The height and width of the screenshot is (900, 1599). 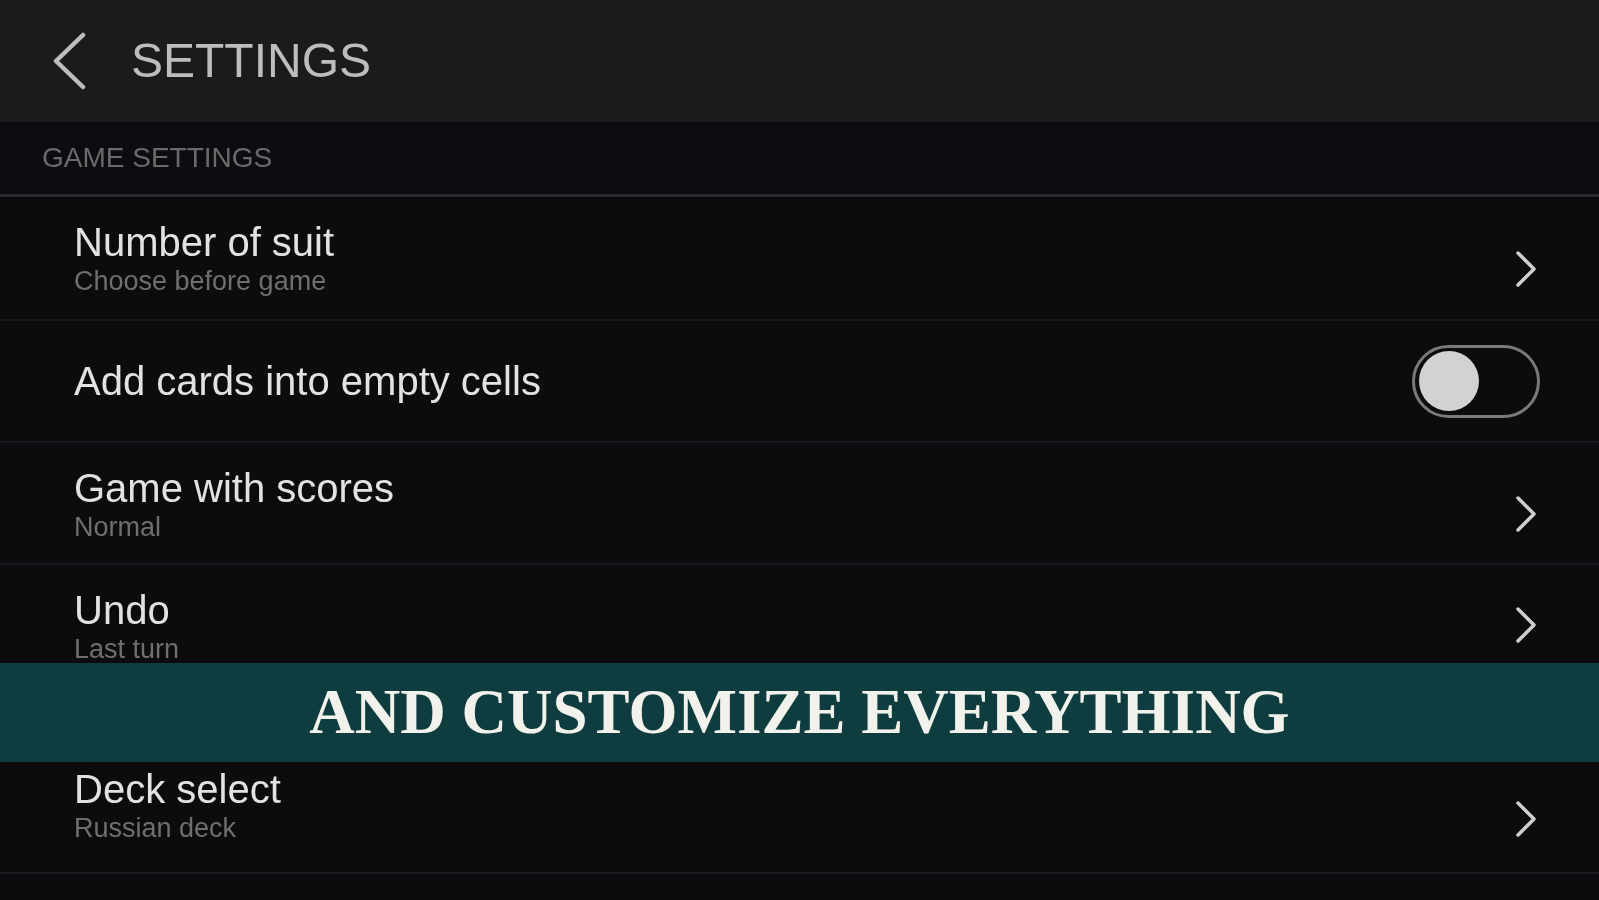 What do you see at coordinates (307, 381) in the screenshot?
I see `setting-title: Add cards into empty cells` at bounding box center [307, 381].